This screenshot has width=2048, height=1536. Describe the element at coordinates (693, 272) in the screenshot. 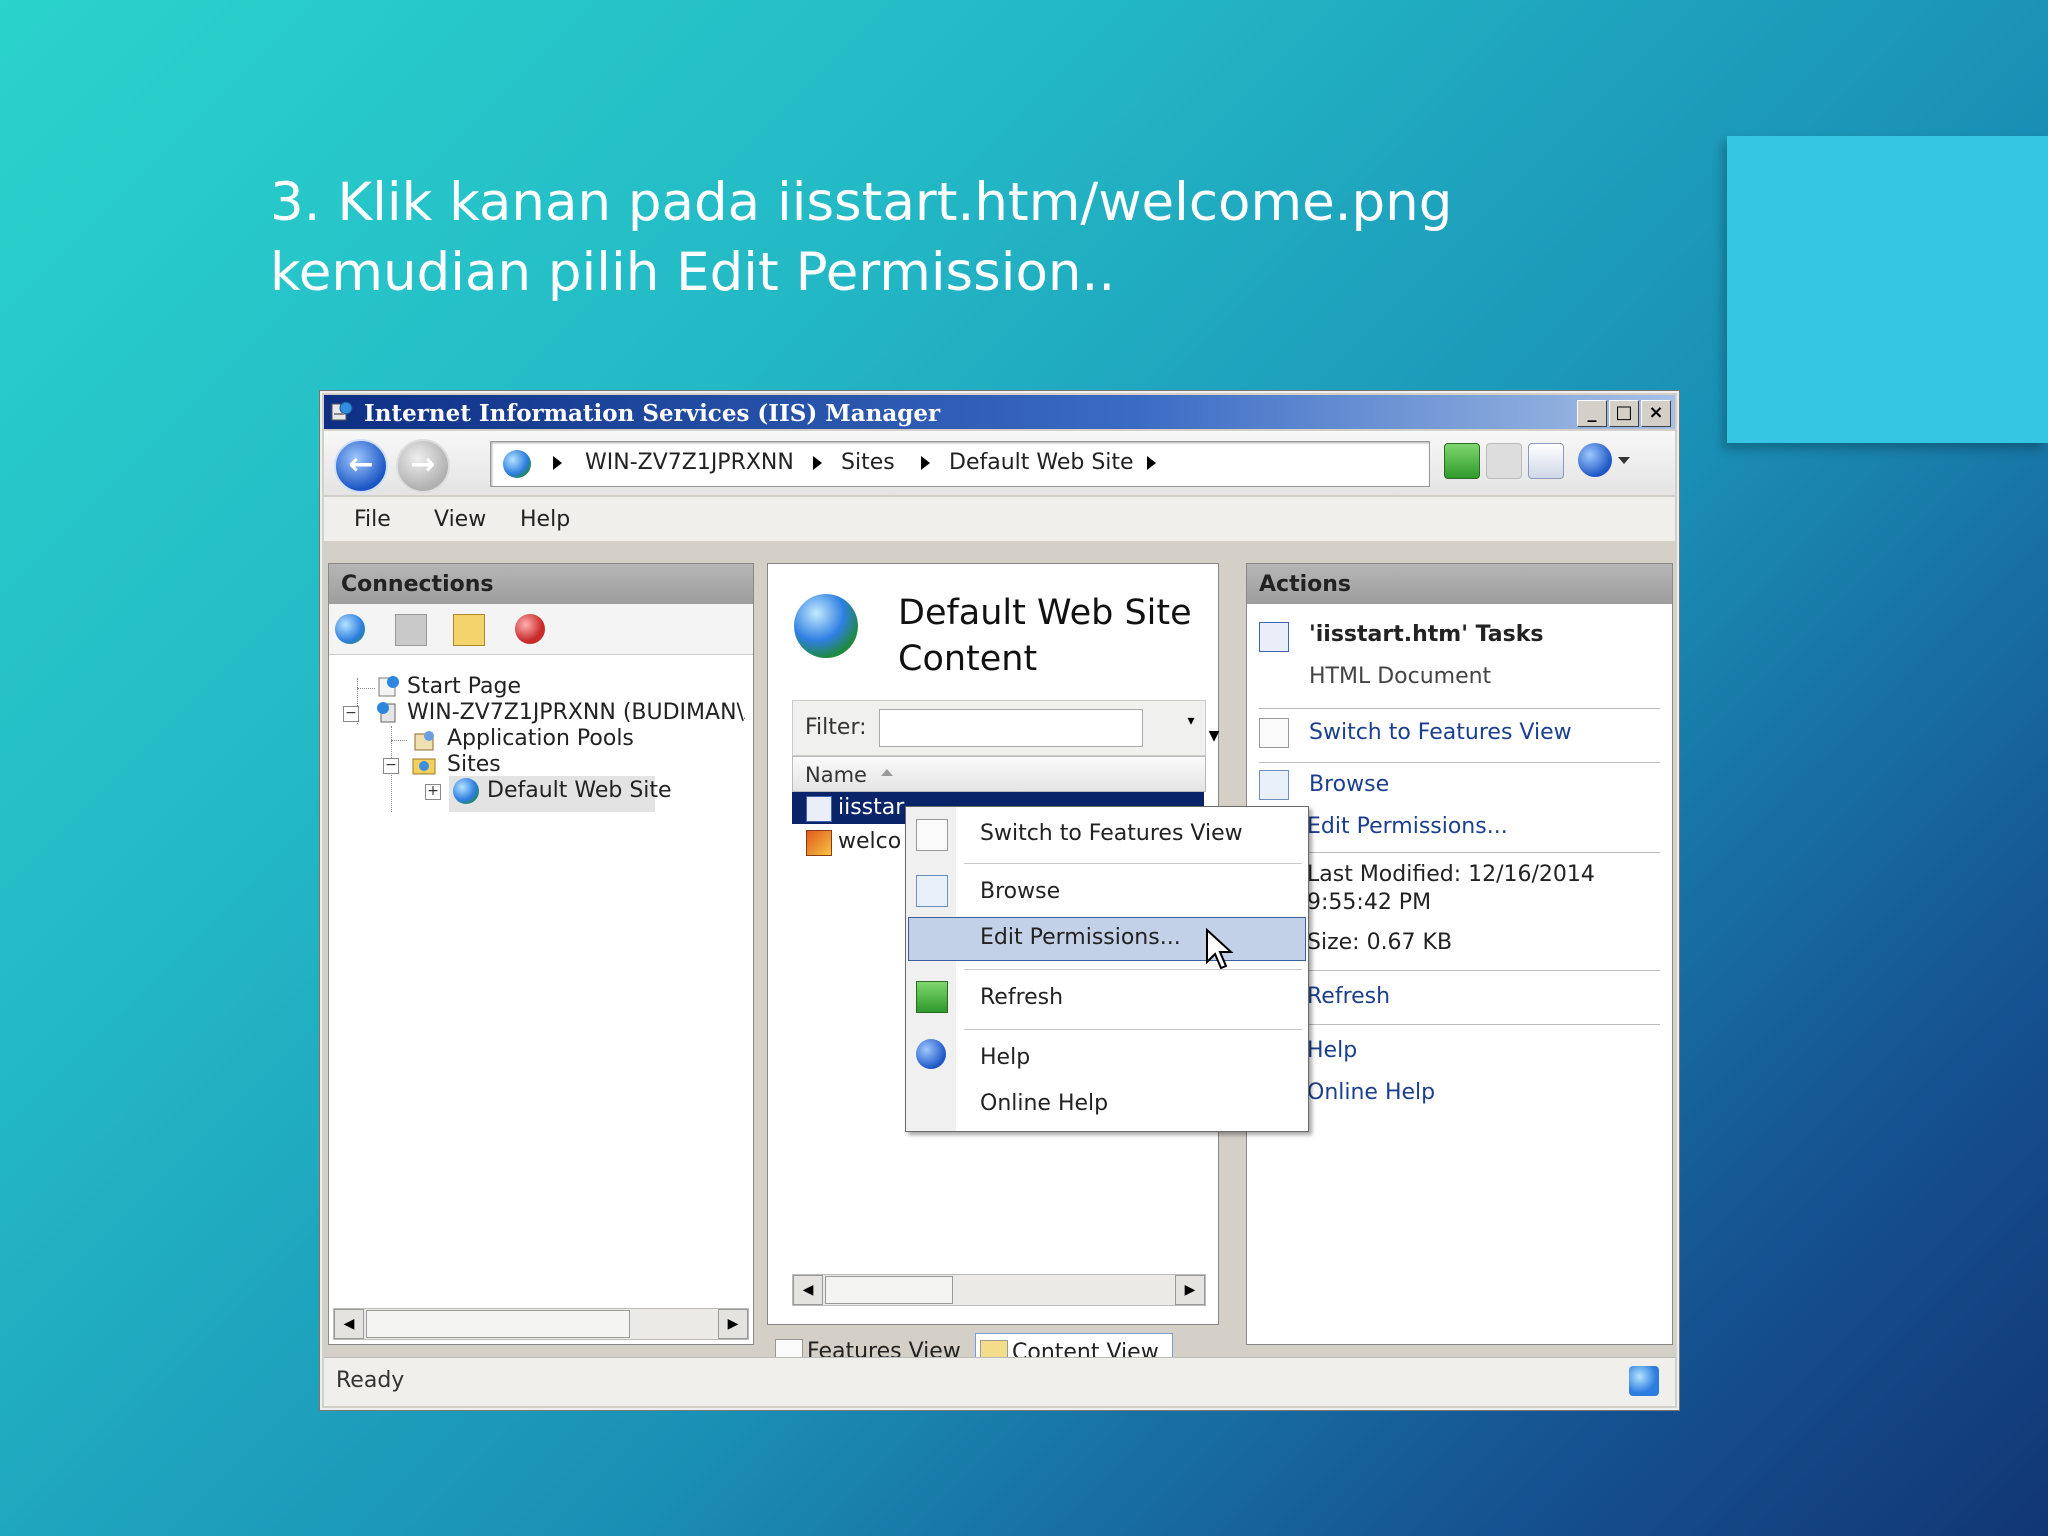

I see `slide-title-line-2: kemudian pilih Edit Permission..` at that location.